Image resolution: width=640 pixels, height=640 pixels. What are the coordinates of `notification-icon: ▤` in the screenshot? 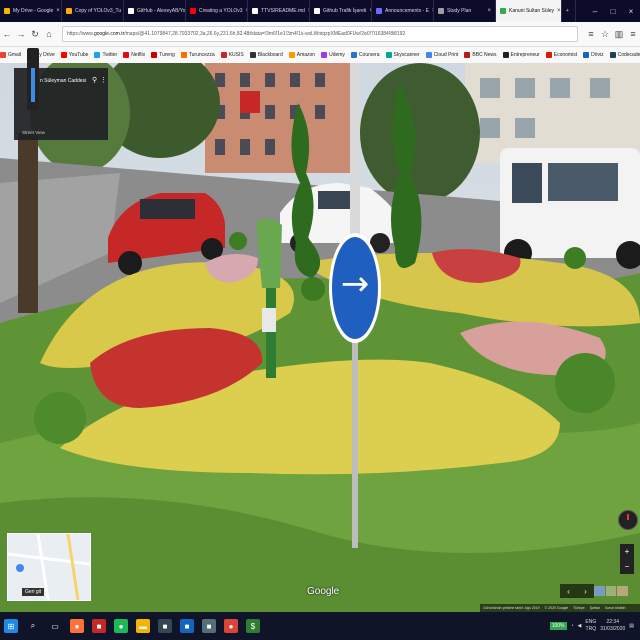 It's located at (631, 626).